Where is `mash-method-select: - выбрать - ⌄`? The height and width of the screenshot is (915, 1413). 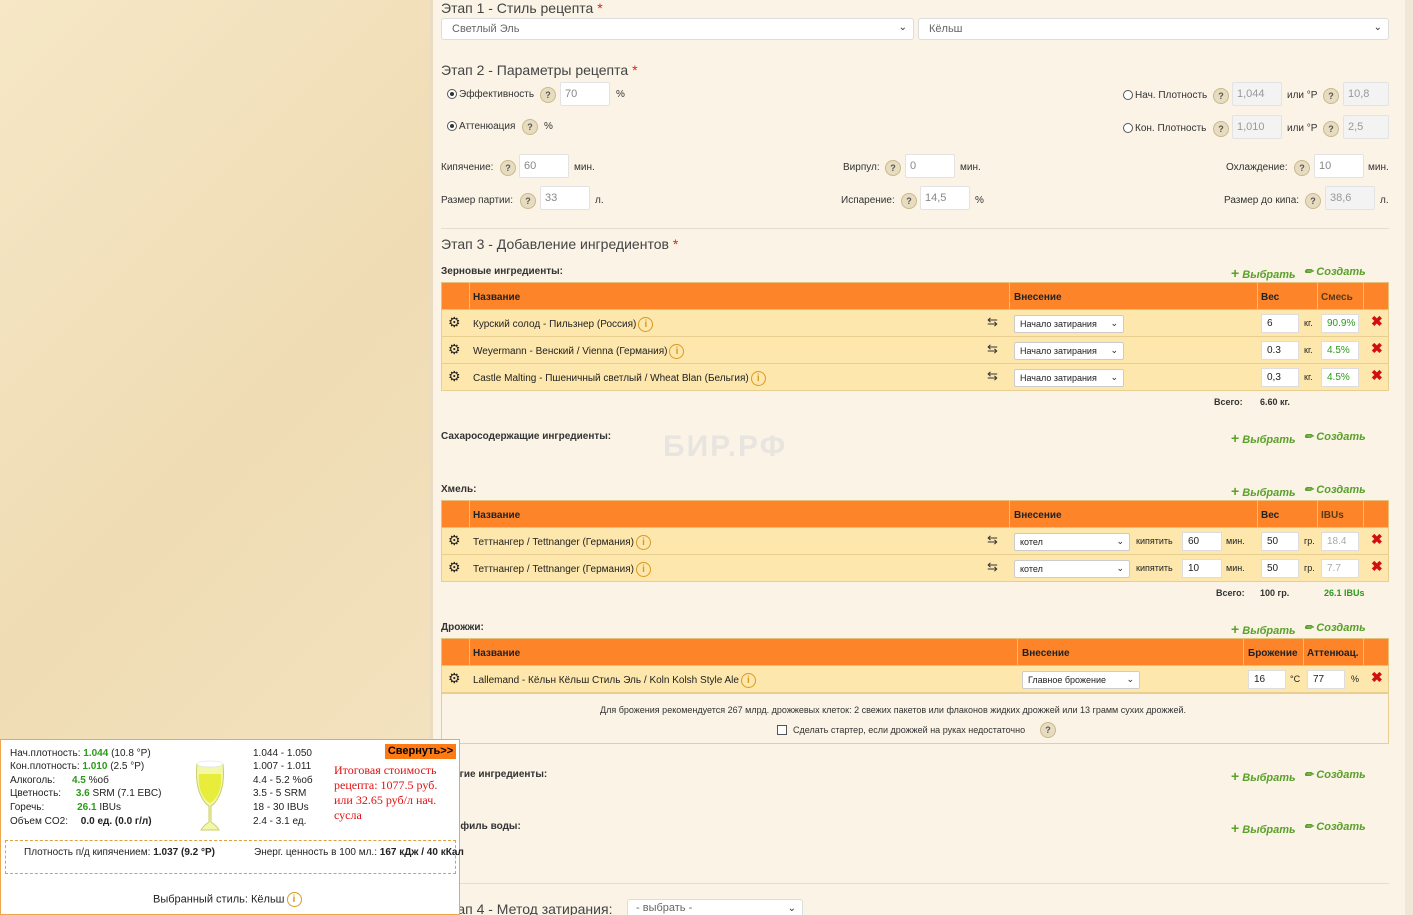 mash-method-select: - выбрать - ⌄ is located at coordinates (715, 907).